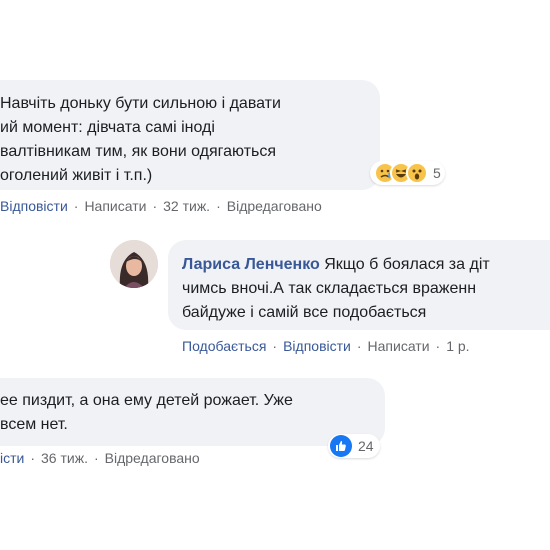 The width and height of the screenshot is (550, 550). Describe the element at coordinates (366, 446) in the screenshot. I see `comment-2-reaction-count: 24` at that location.